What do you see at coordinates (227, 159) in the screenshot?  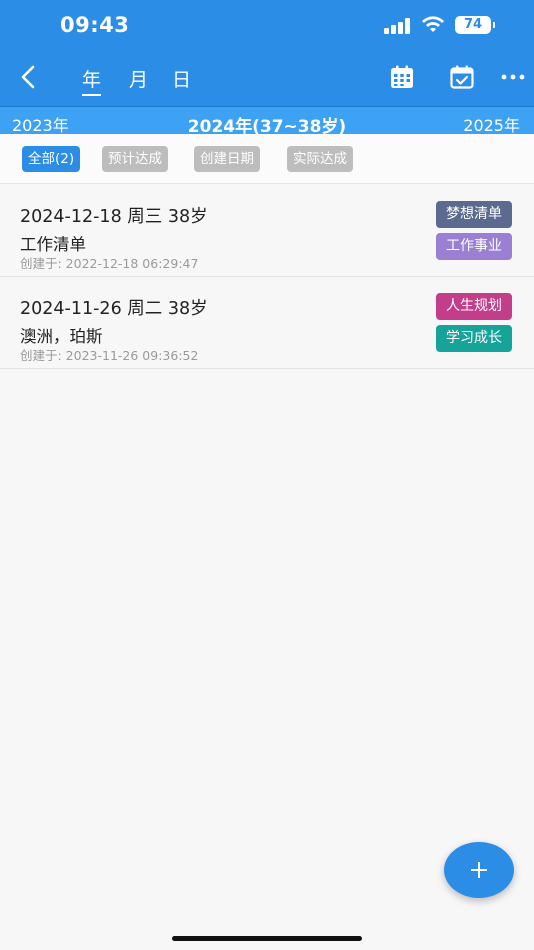 I see `filter-chip-created: 创建日期` at bounding box center [227, 159].